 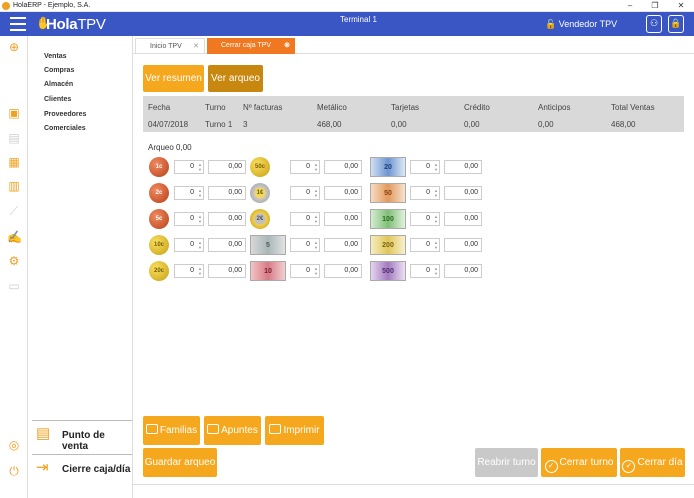 I want to click on vendor-user: 🔓 Vendedor TPV, so click(x=581, y=24).